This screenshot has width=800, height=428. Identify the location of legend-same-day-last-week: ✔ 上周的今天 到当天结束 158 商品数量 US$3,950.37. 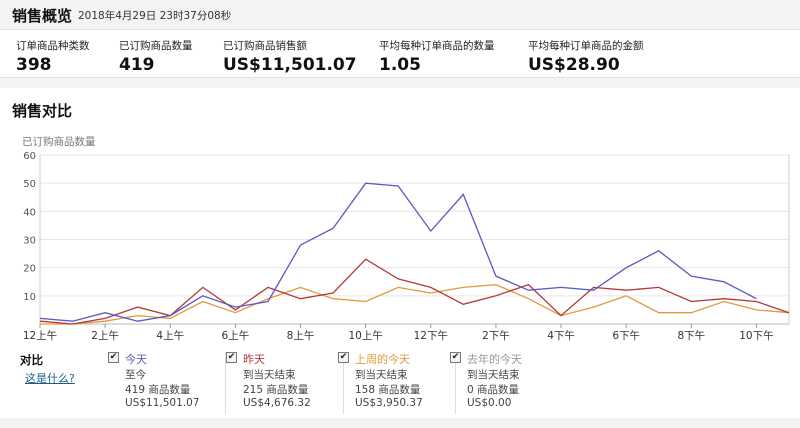
(397, 383).